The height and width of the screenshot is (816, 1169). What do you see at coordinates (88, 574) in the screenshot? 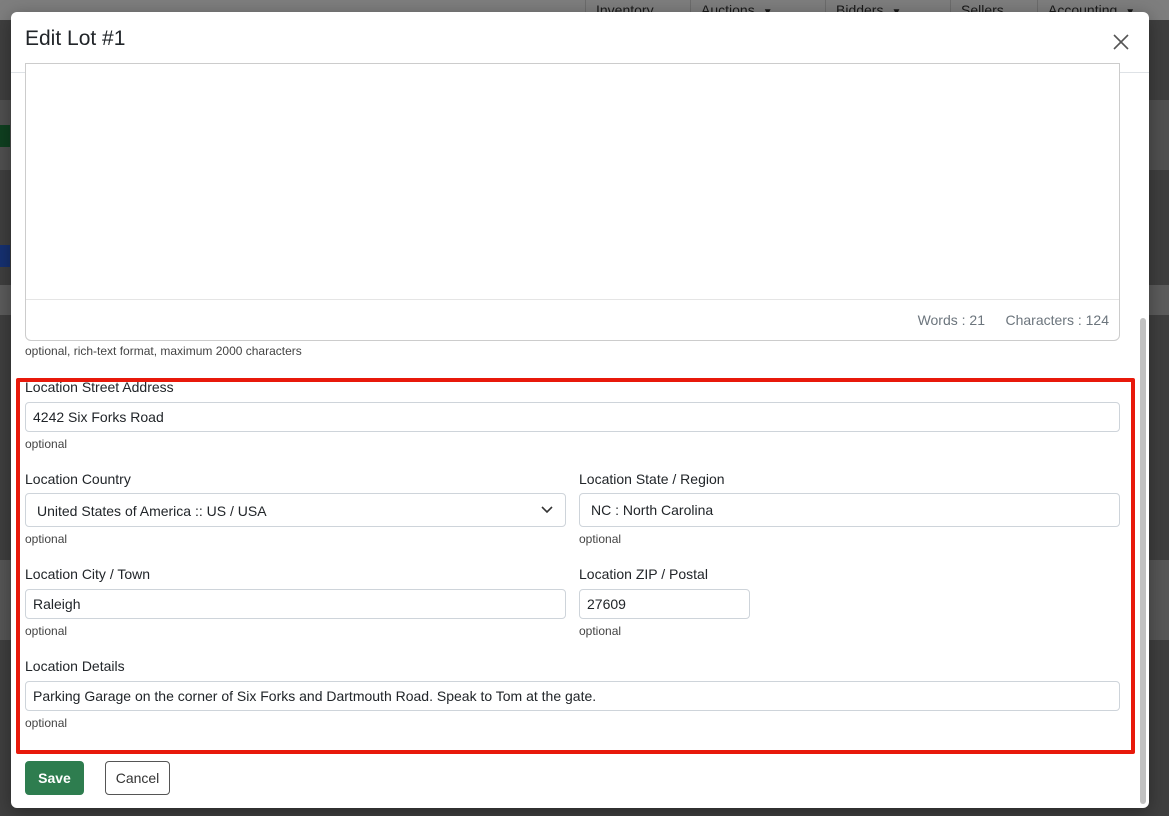
I see `city-label: Location City / Town` at bounding box center [88, 574].